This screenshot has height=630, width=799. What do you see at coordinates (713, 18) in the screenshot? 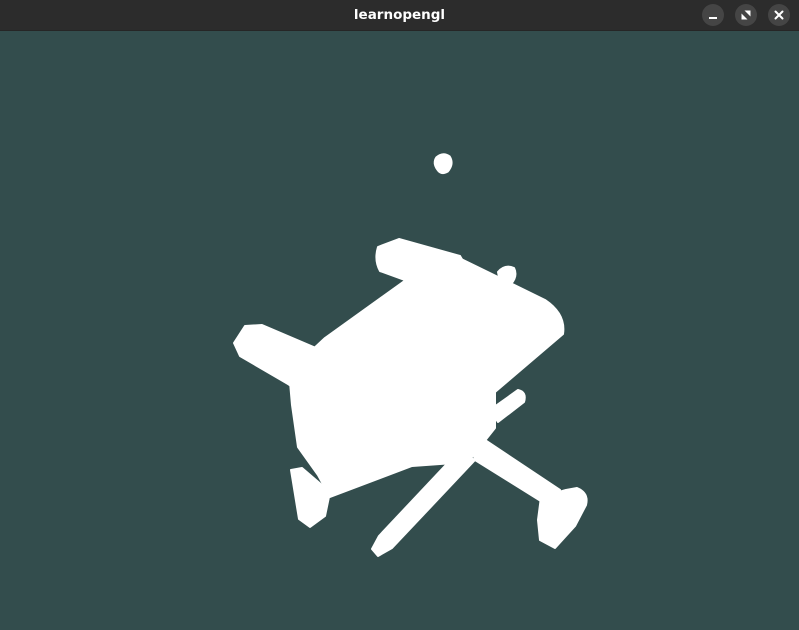
I see `minimize-icon` at bounding box center [713, 18].